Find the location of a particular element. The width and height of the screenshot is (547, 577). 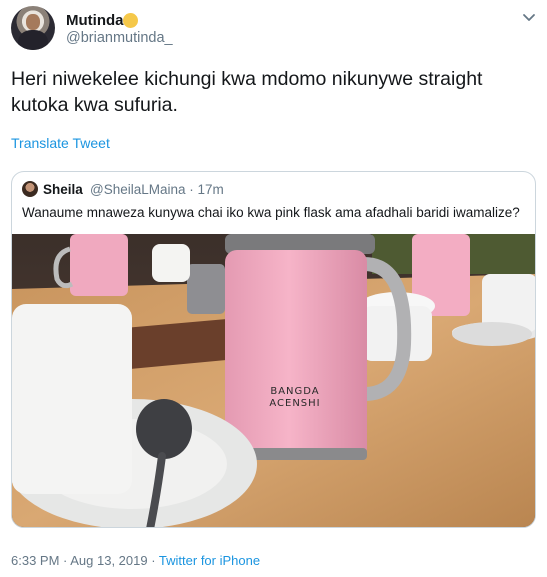

photo-flask-body is located at coordinates (296, 355).